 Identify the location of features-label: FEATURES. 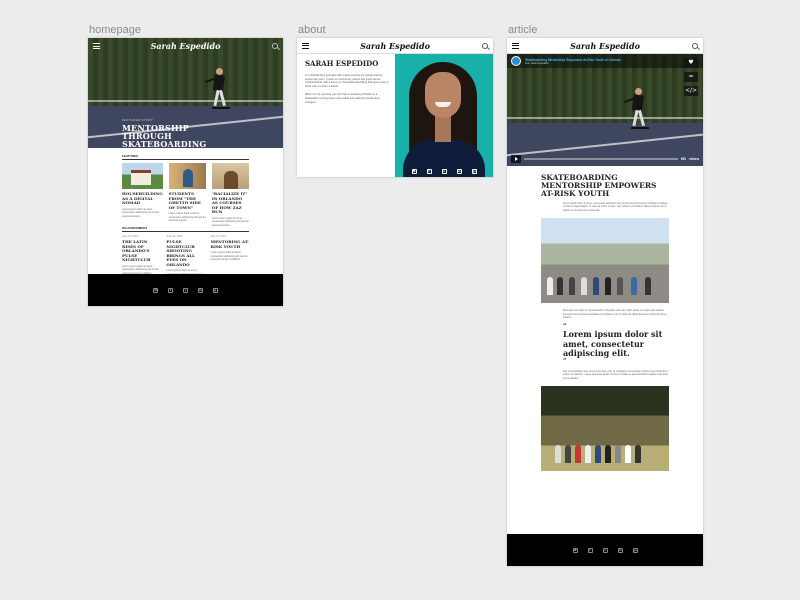
(185, 157).